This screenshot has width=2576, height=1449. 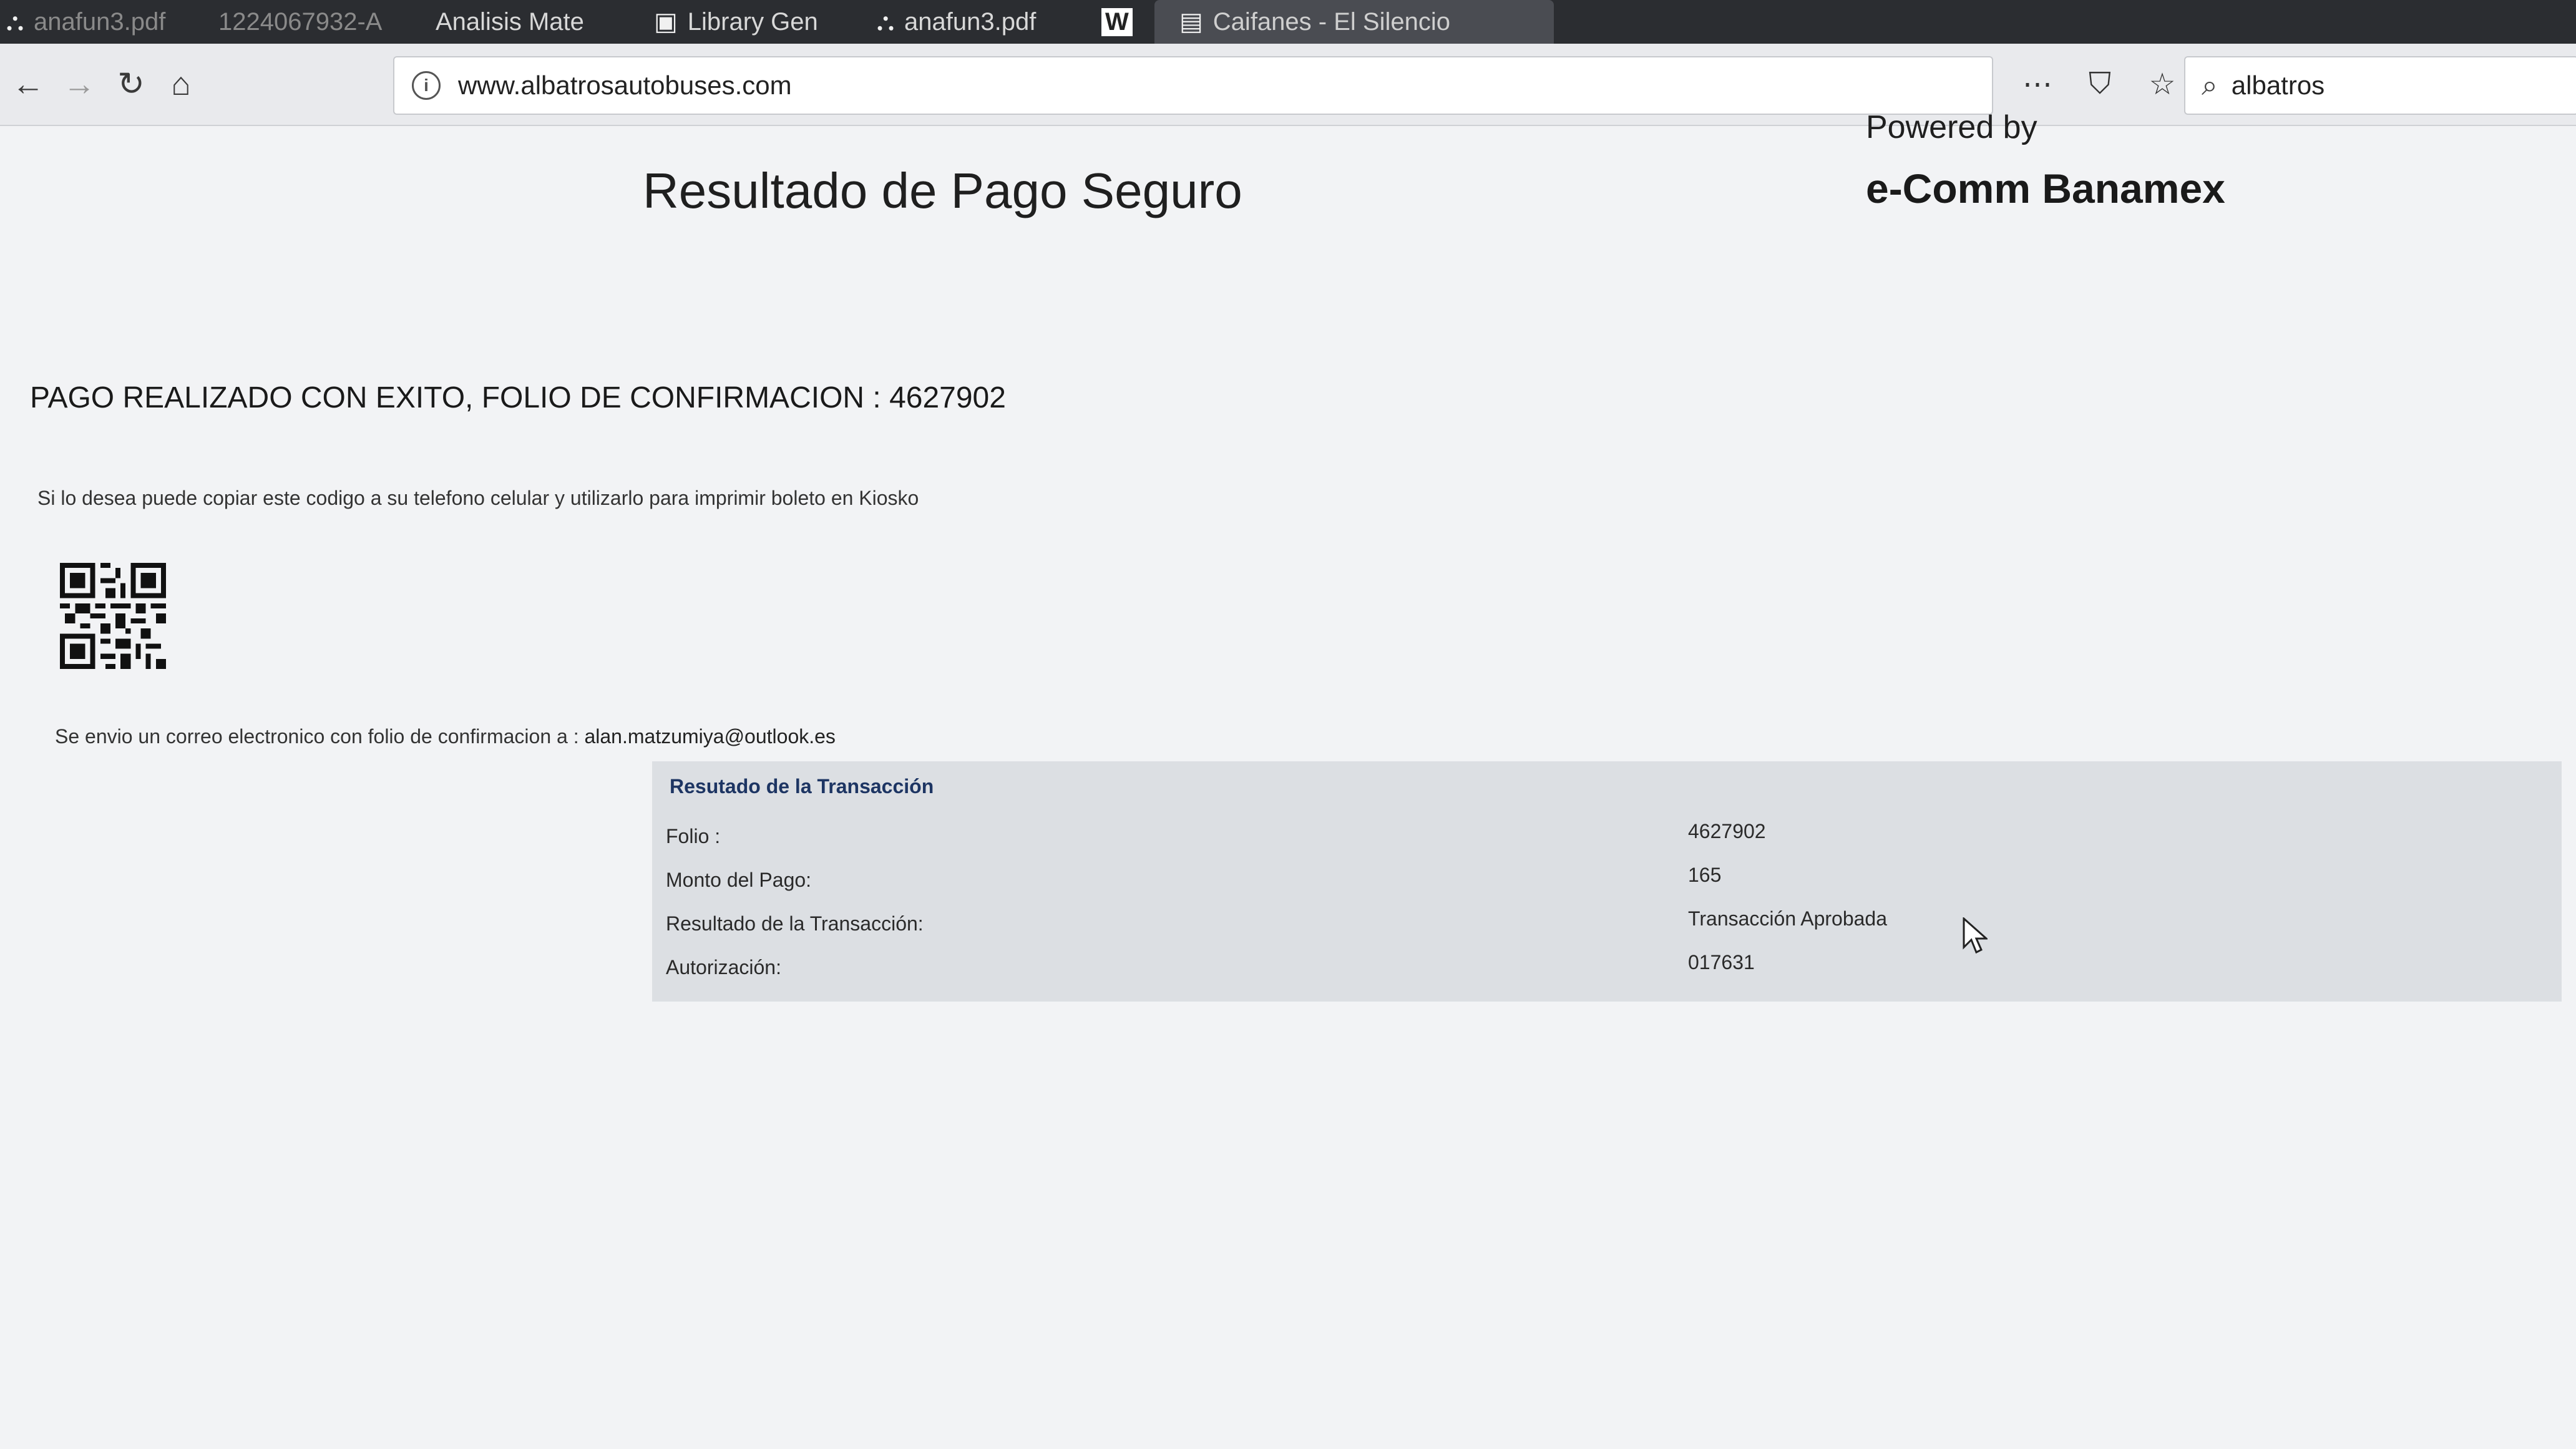 What do you see at coordinates (2380, 85) in the screenshot?
I see `search-box: ⌕ albatros` at bounding box center [2380, 85].